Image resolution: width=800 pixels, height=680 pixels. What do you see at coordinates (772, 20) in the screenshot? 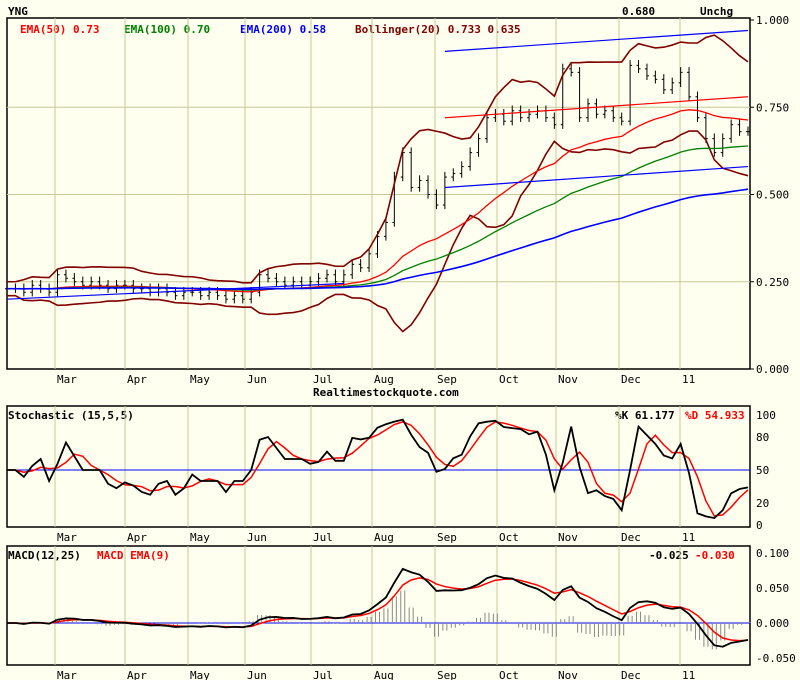
I see `price-axis-label: 1.000` at bounding box center [772, 20].